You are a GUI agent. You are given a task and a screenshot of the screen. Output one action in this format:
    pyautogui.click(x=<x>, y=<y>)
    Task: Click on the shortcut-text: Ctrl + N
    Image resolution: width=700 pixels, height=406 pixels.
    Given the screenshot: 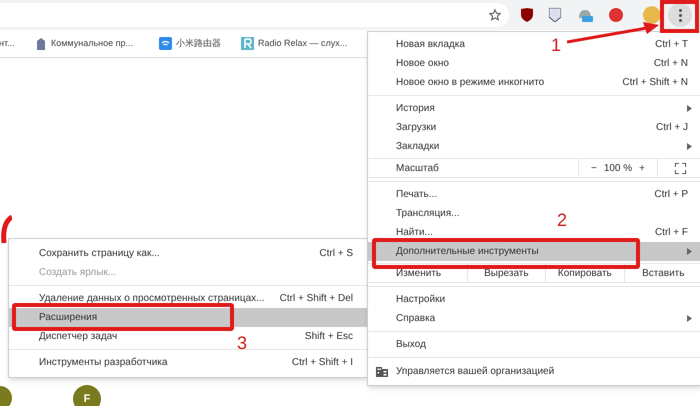 What is the action you would take?
    pyautogui.click(x=671, y=64)
    